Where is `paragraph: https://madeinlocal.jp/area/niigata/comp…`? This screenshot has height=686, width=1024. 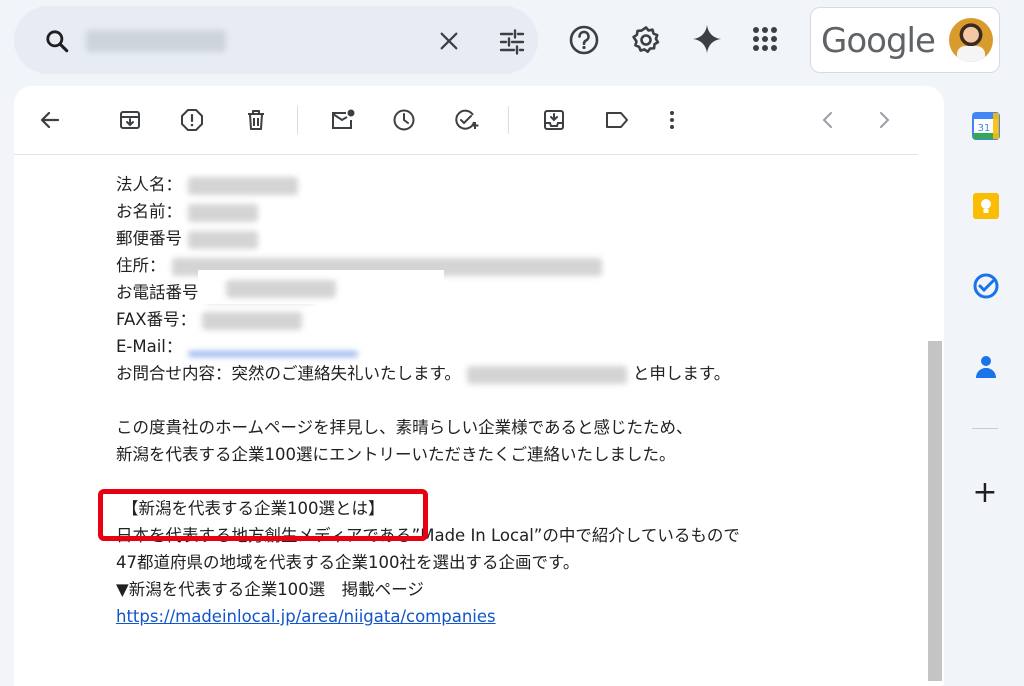
paragraph: https://madeinlocal.jp/area/niigata/comp… is located at coordinates (428, 616).